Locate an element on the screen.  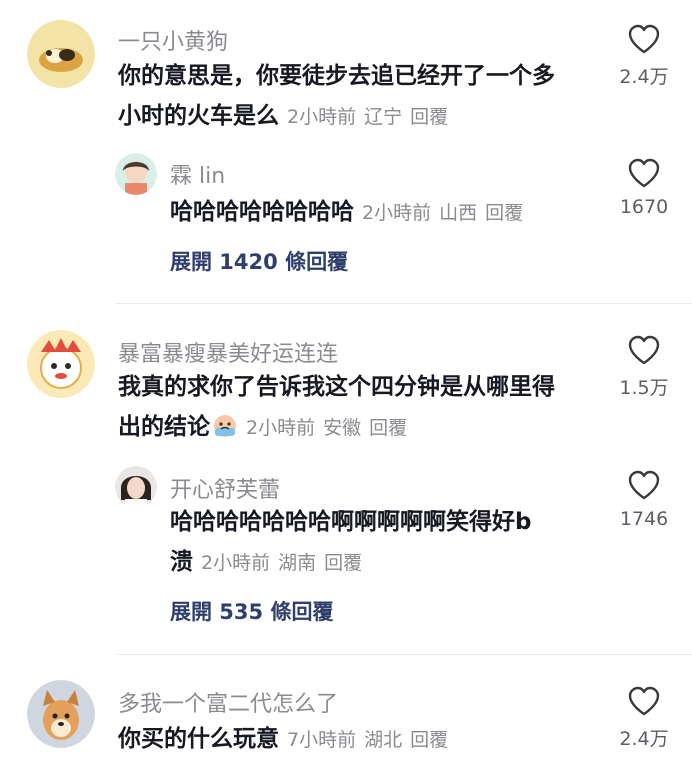
like-button: 2.4万 is located at coordinates (644, 718).